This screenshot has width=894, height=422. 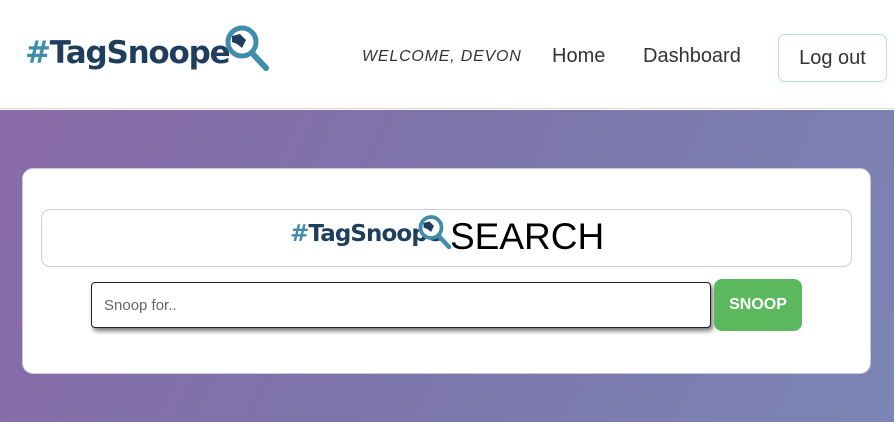 I want to click on logout-button: Log out, so click(x=832, y=58).